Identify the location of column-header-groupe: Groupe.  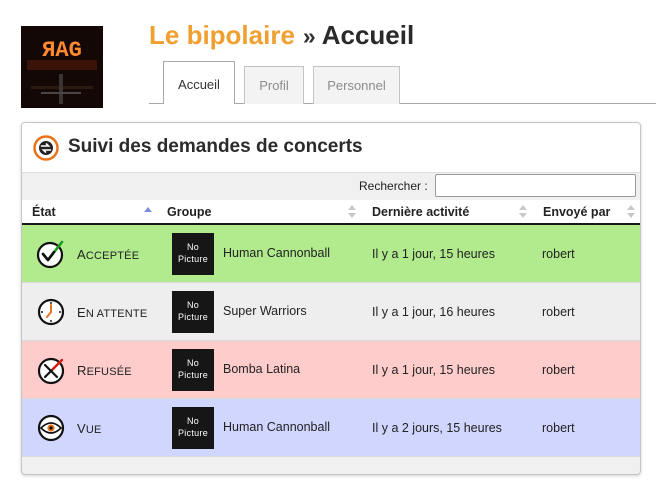
(189, 212).